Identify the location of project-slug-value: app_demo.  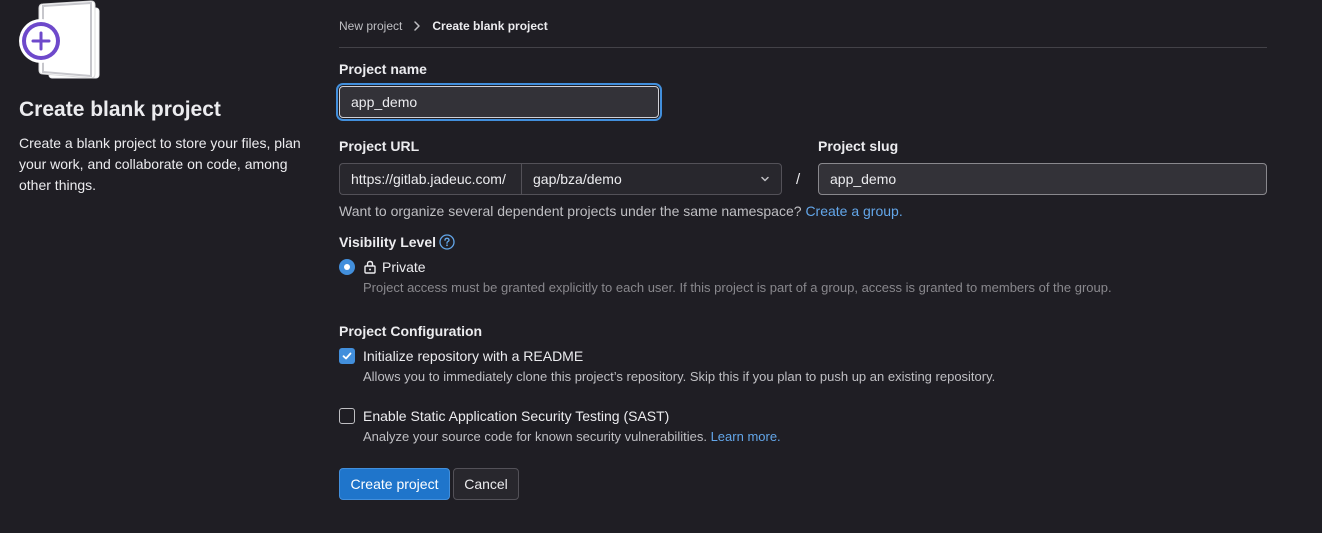
(863, 179).